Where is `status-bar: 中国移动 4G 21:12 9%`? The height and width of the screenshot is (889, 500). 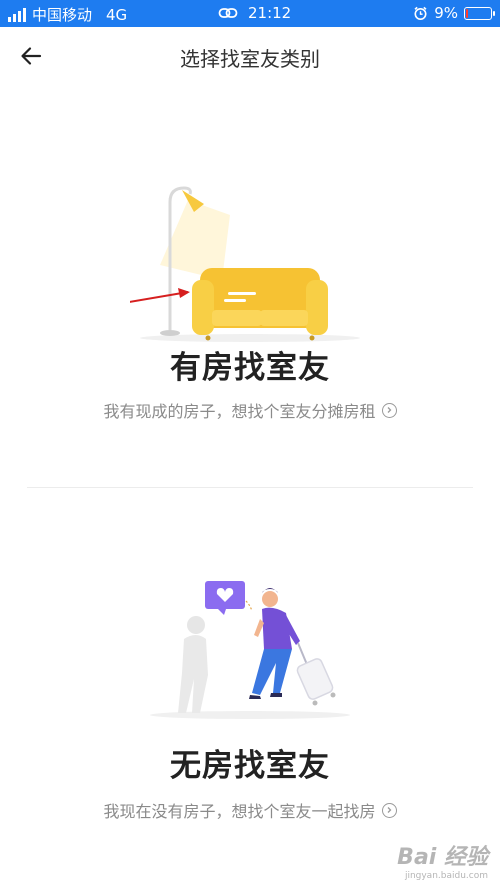 status-bar: 中国移动 4G 21:12 9% is located at coordinates (250, 13).